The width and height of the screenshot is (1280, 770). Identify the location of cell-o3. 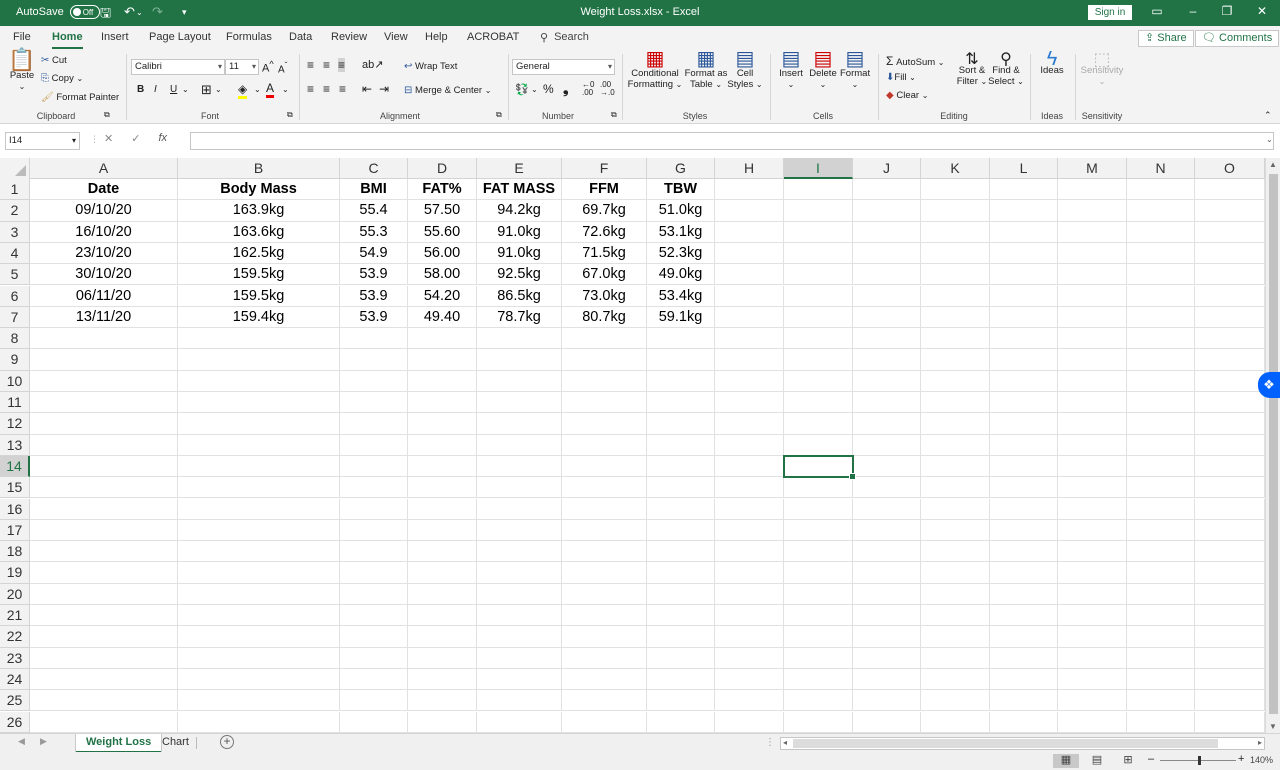
(1230, 232).